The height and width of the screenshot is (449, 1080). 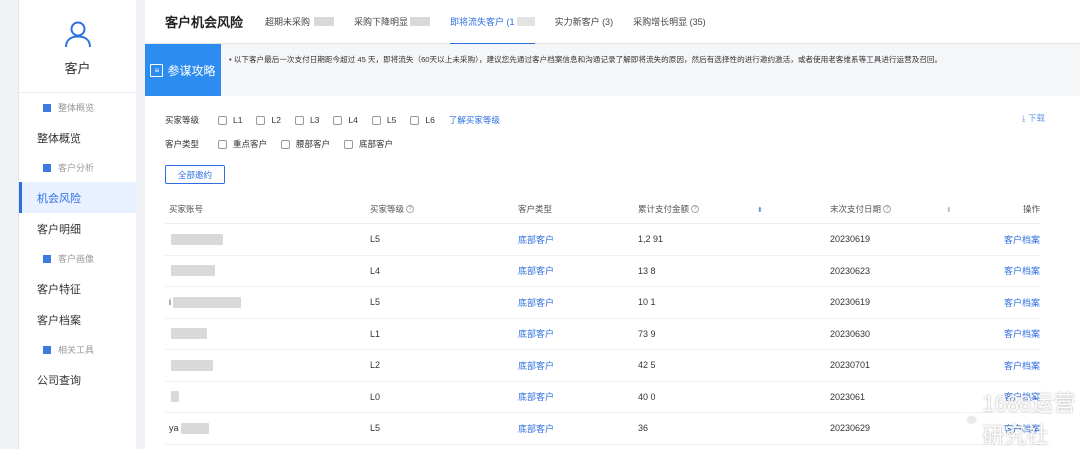 What do you see at coordinates (647, 396) in the screenshot?
I see `cell-amount: 40 0` at bounding box center [647, 396].